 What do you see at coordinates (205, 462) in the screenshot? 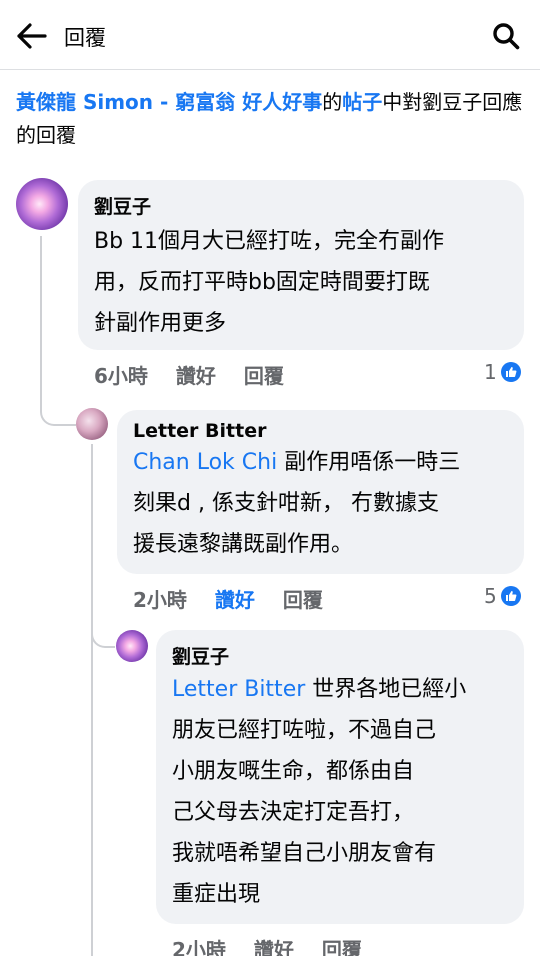
I see `mention-link: Chan Lok Chi` at bounding box center [205, 462].